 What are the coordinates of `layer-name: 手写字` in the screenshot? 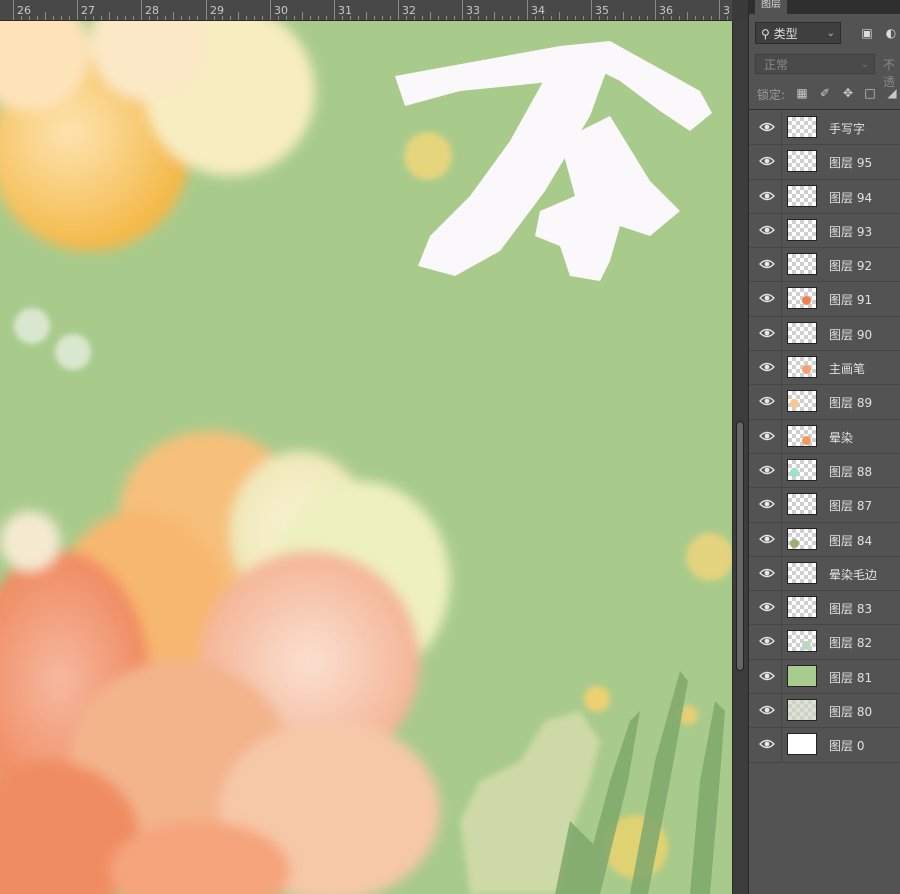 It's located at (847, 128).